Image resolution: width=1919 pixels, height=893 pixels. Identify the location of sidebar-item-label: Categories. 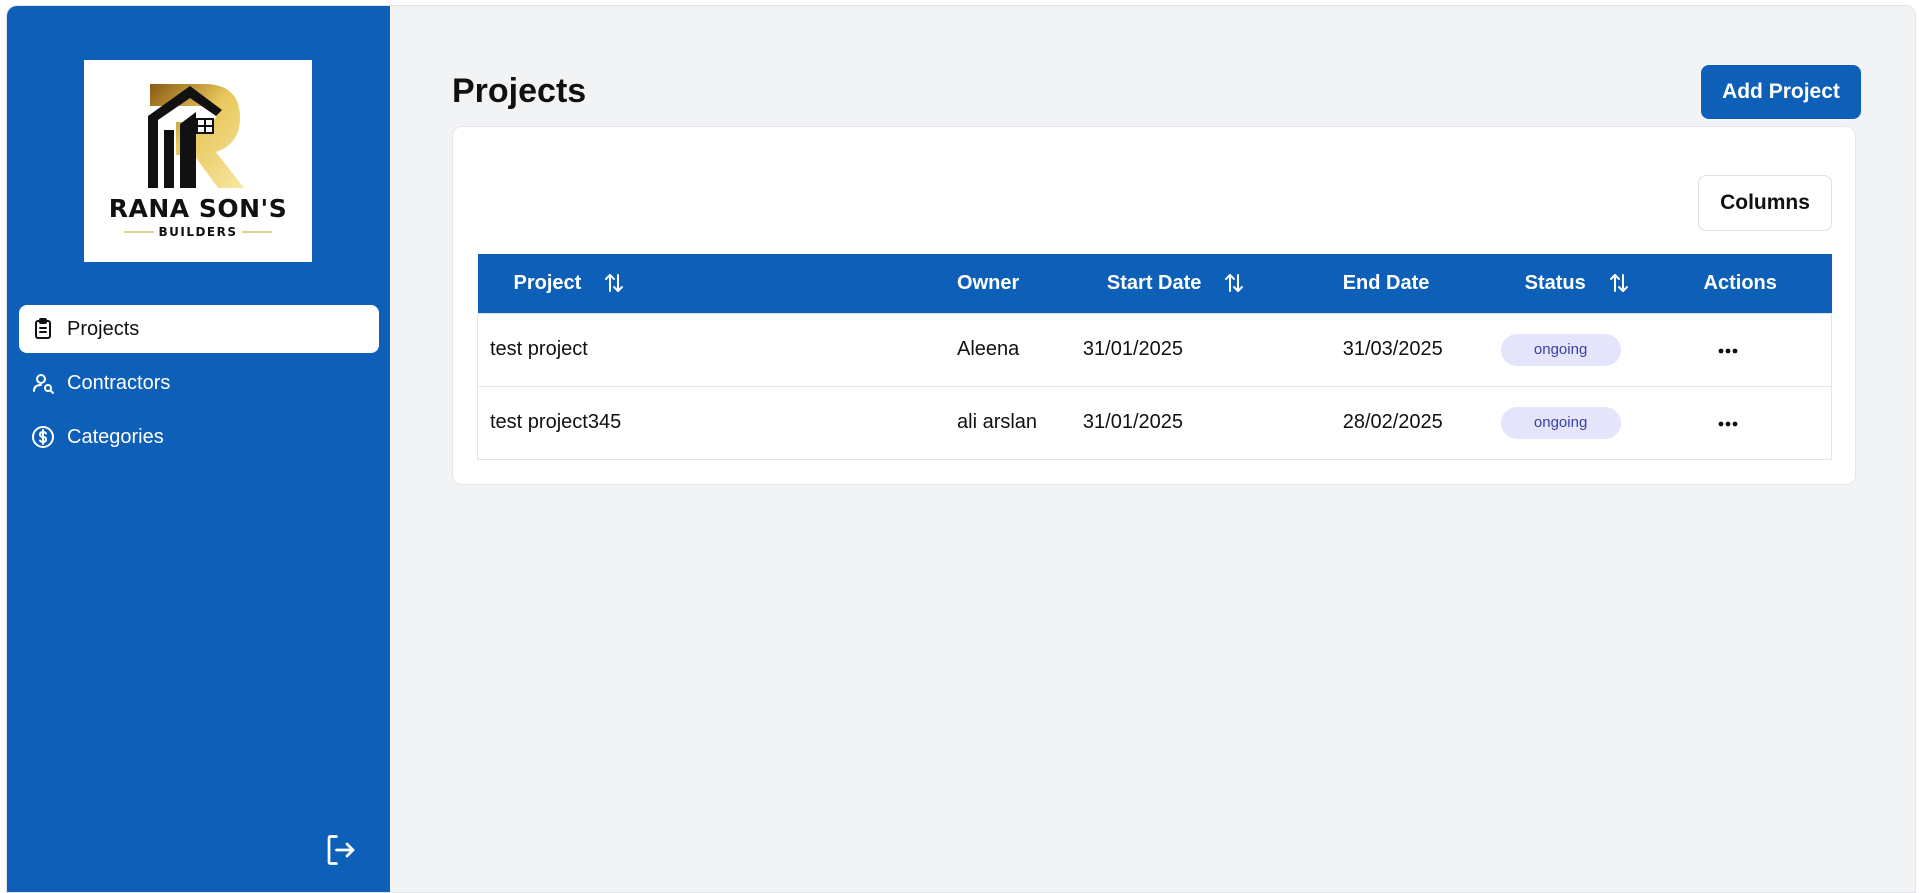
(115, 436).